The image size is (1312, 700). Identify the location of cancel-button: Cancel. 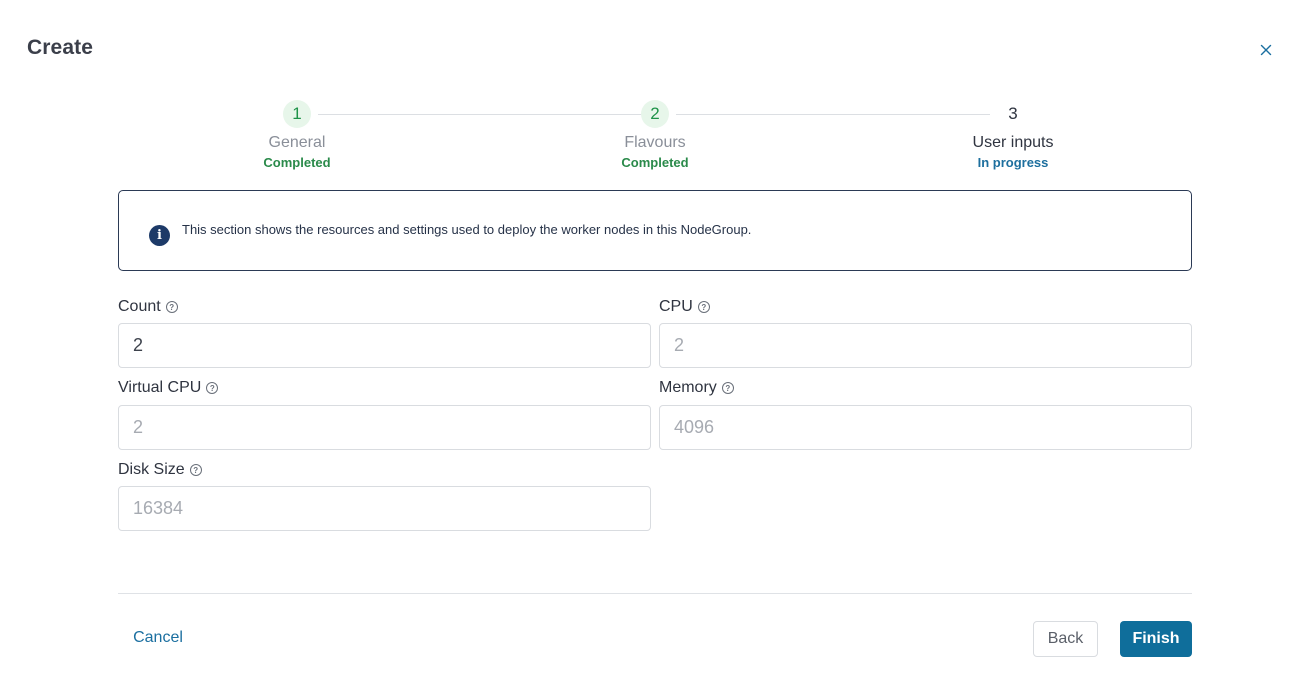
(158, 638).